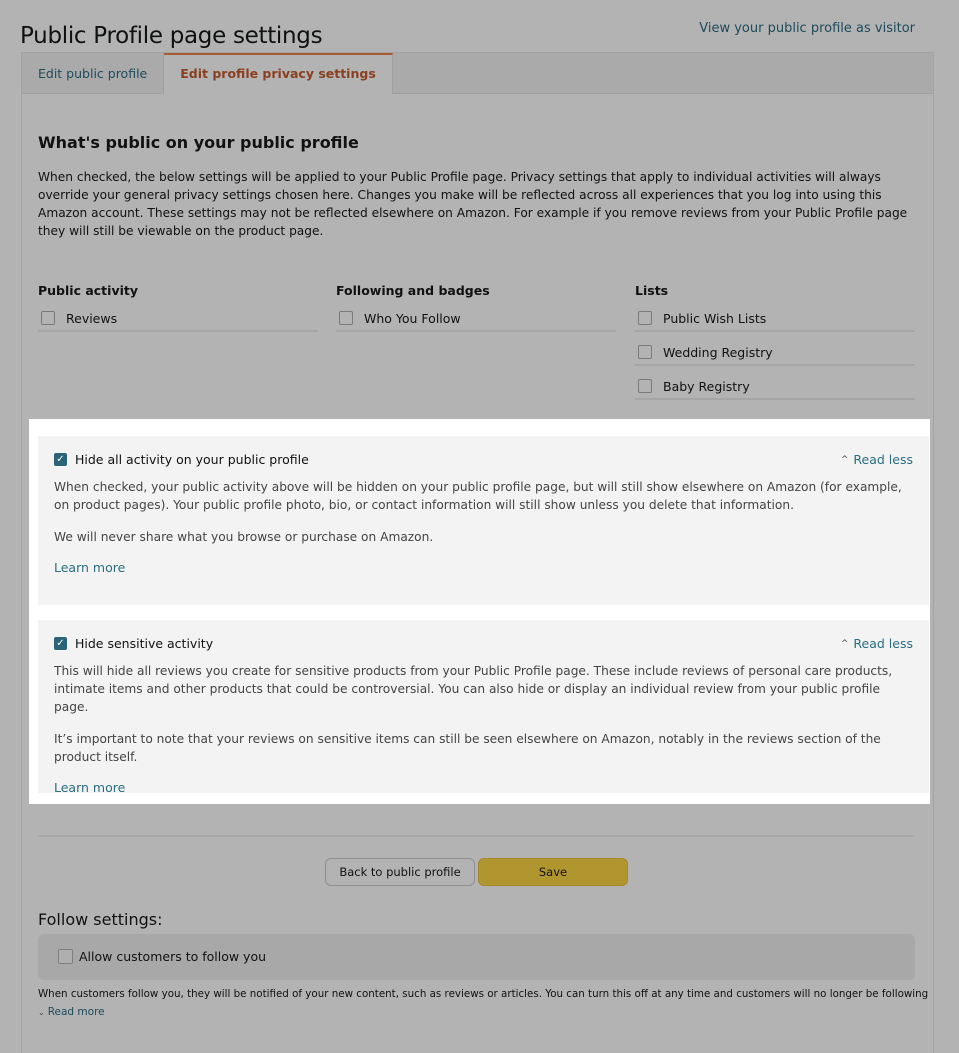  I want to click on privacy-section-heading: What's public on your public profile, so click(198, 142).